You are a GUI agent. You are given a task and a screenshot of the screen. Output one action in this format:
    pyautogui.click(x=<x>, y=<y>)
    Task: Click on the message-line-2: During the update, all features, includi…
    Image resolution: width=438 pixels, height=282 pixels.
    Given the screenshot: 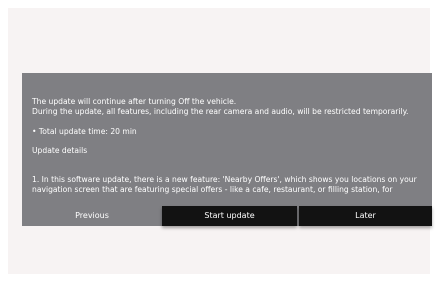 What is the action you would take?
    pyautogui.click(x=220, y=111)
    